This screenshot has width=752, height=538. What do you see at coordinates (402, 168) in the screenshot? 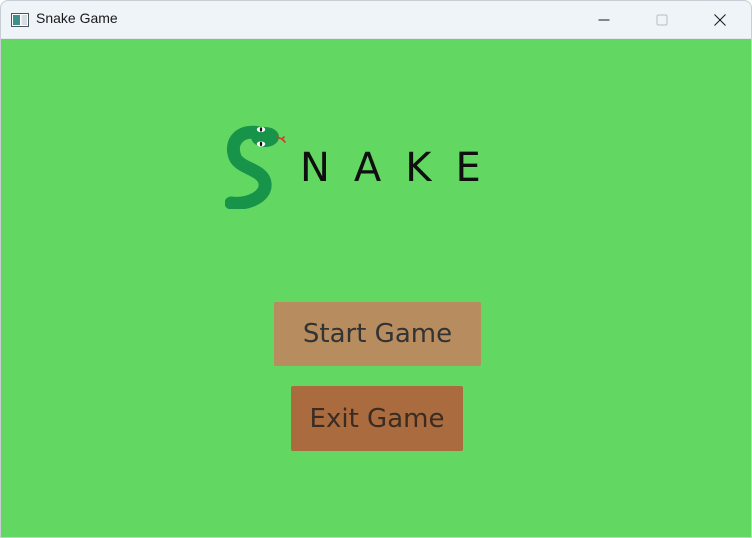
I see `game-logo-text: NAKE` at bounding box center [402, 168].